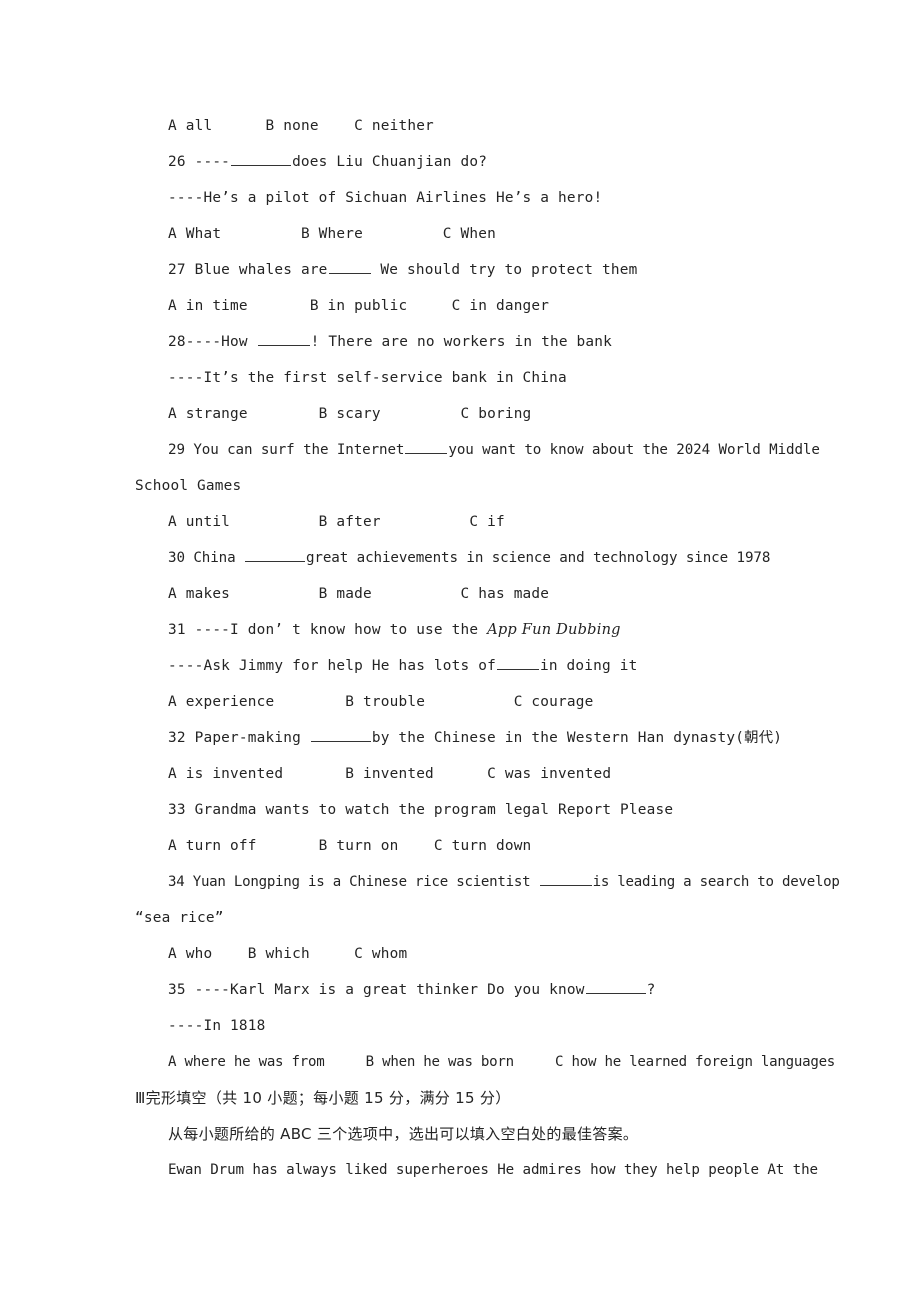 The image size is (920, 1302). Describe the element at coordinates (359, 594) in the screenshot. I see `options-line-30: A makes B made C has made` at that location.